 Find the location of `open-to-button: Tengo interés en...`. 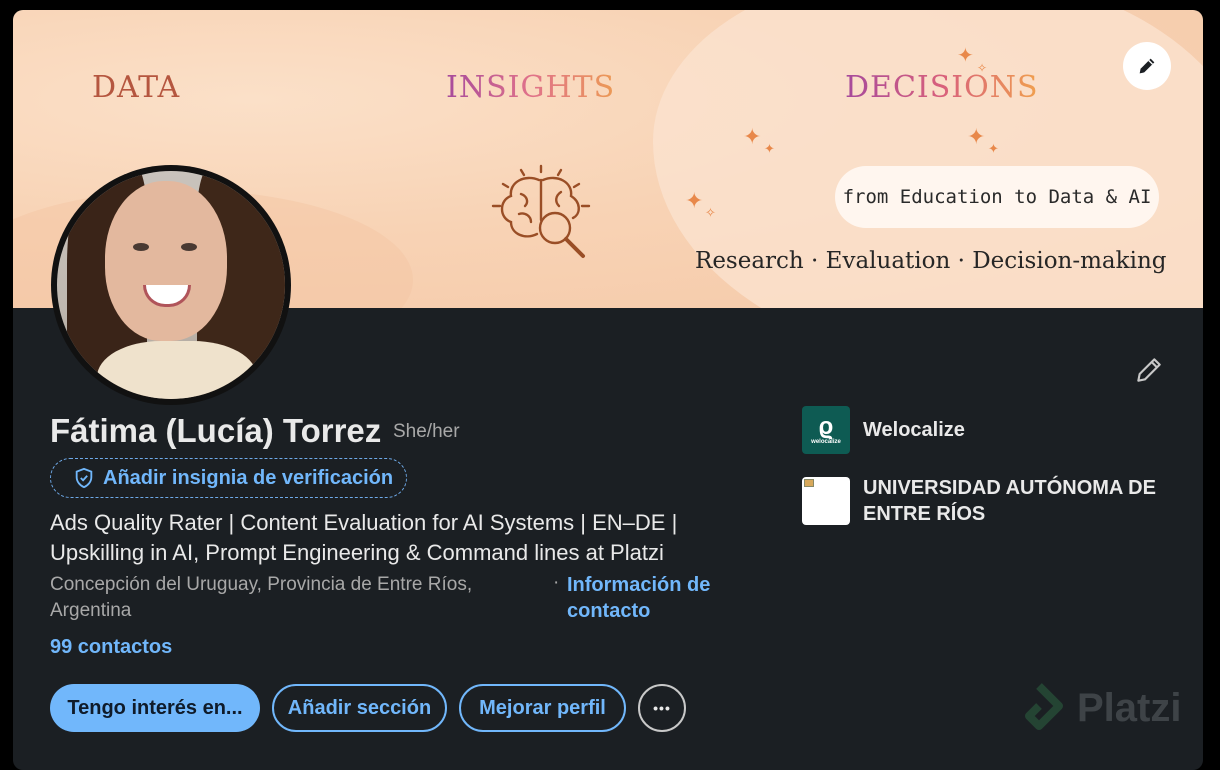

open-to-button: Tengo interés en... is located at coordinates (155, 708).